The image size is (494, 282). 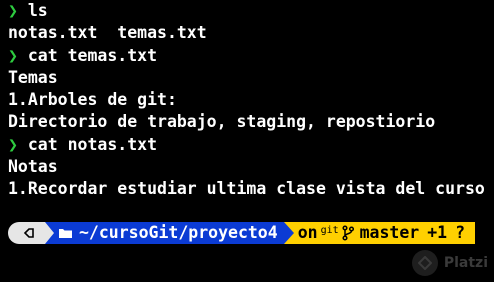 What do you see at coordinates (33, 77) in the screenshot?
I see `output-text: Temas` at bounding box center [33, 77].